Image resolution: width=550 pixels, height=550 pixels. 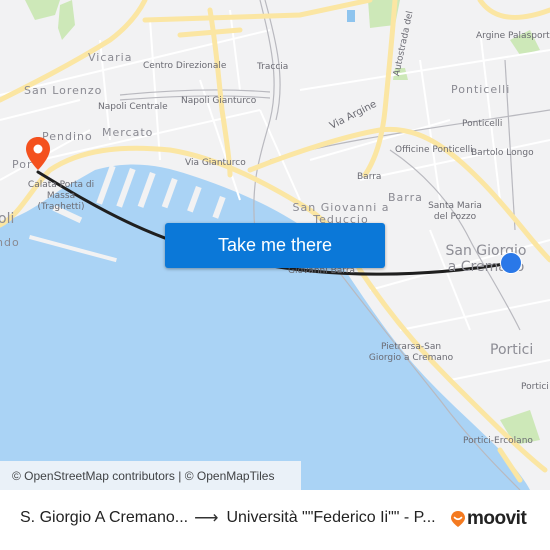 I want to click on destination-pin-icon, so click(x=38, y=154).